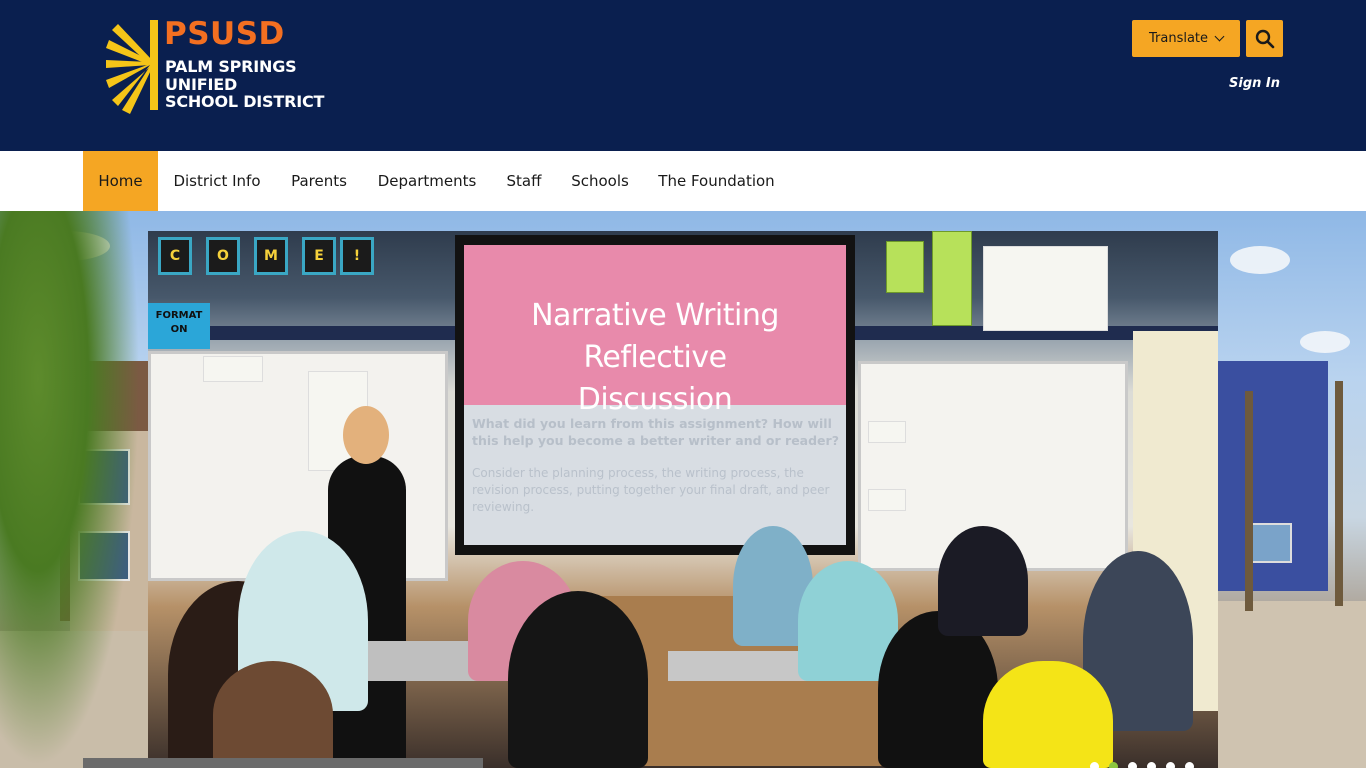 The height and width of the screenshot is (768, 1366). I want to click on tree-left, so click(70, 489).